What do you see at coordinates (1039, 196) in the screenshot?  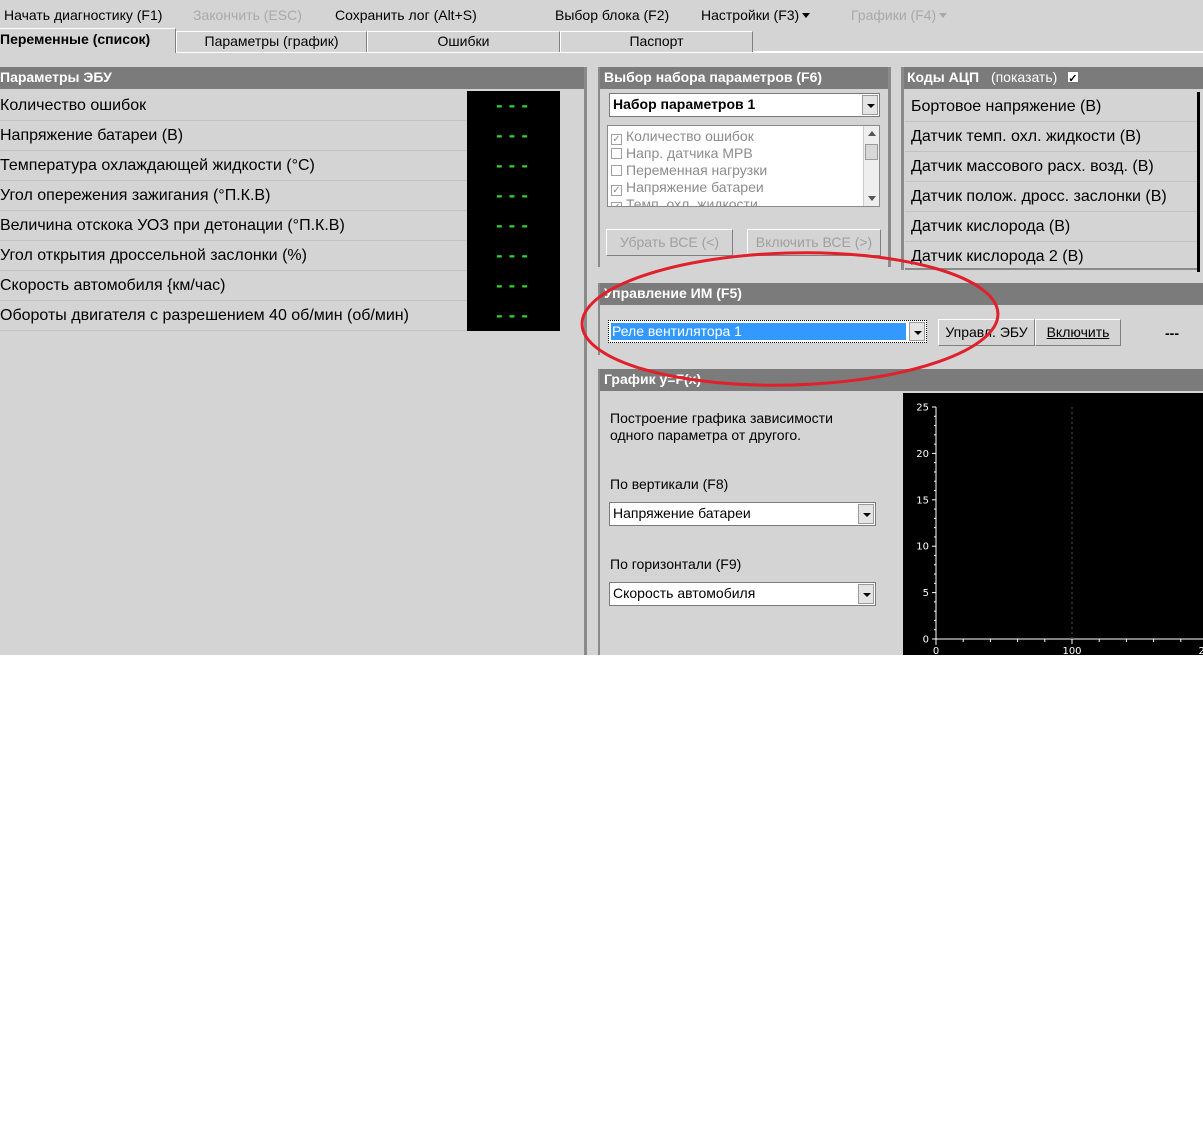 I see `adc-label: Датчик полож. дросс. заслонки (В)` at bounding box center [1039, 196].